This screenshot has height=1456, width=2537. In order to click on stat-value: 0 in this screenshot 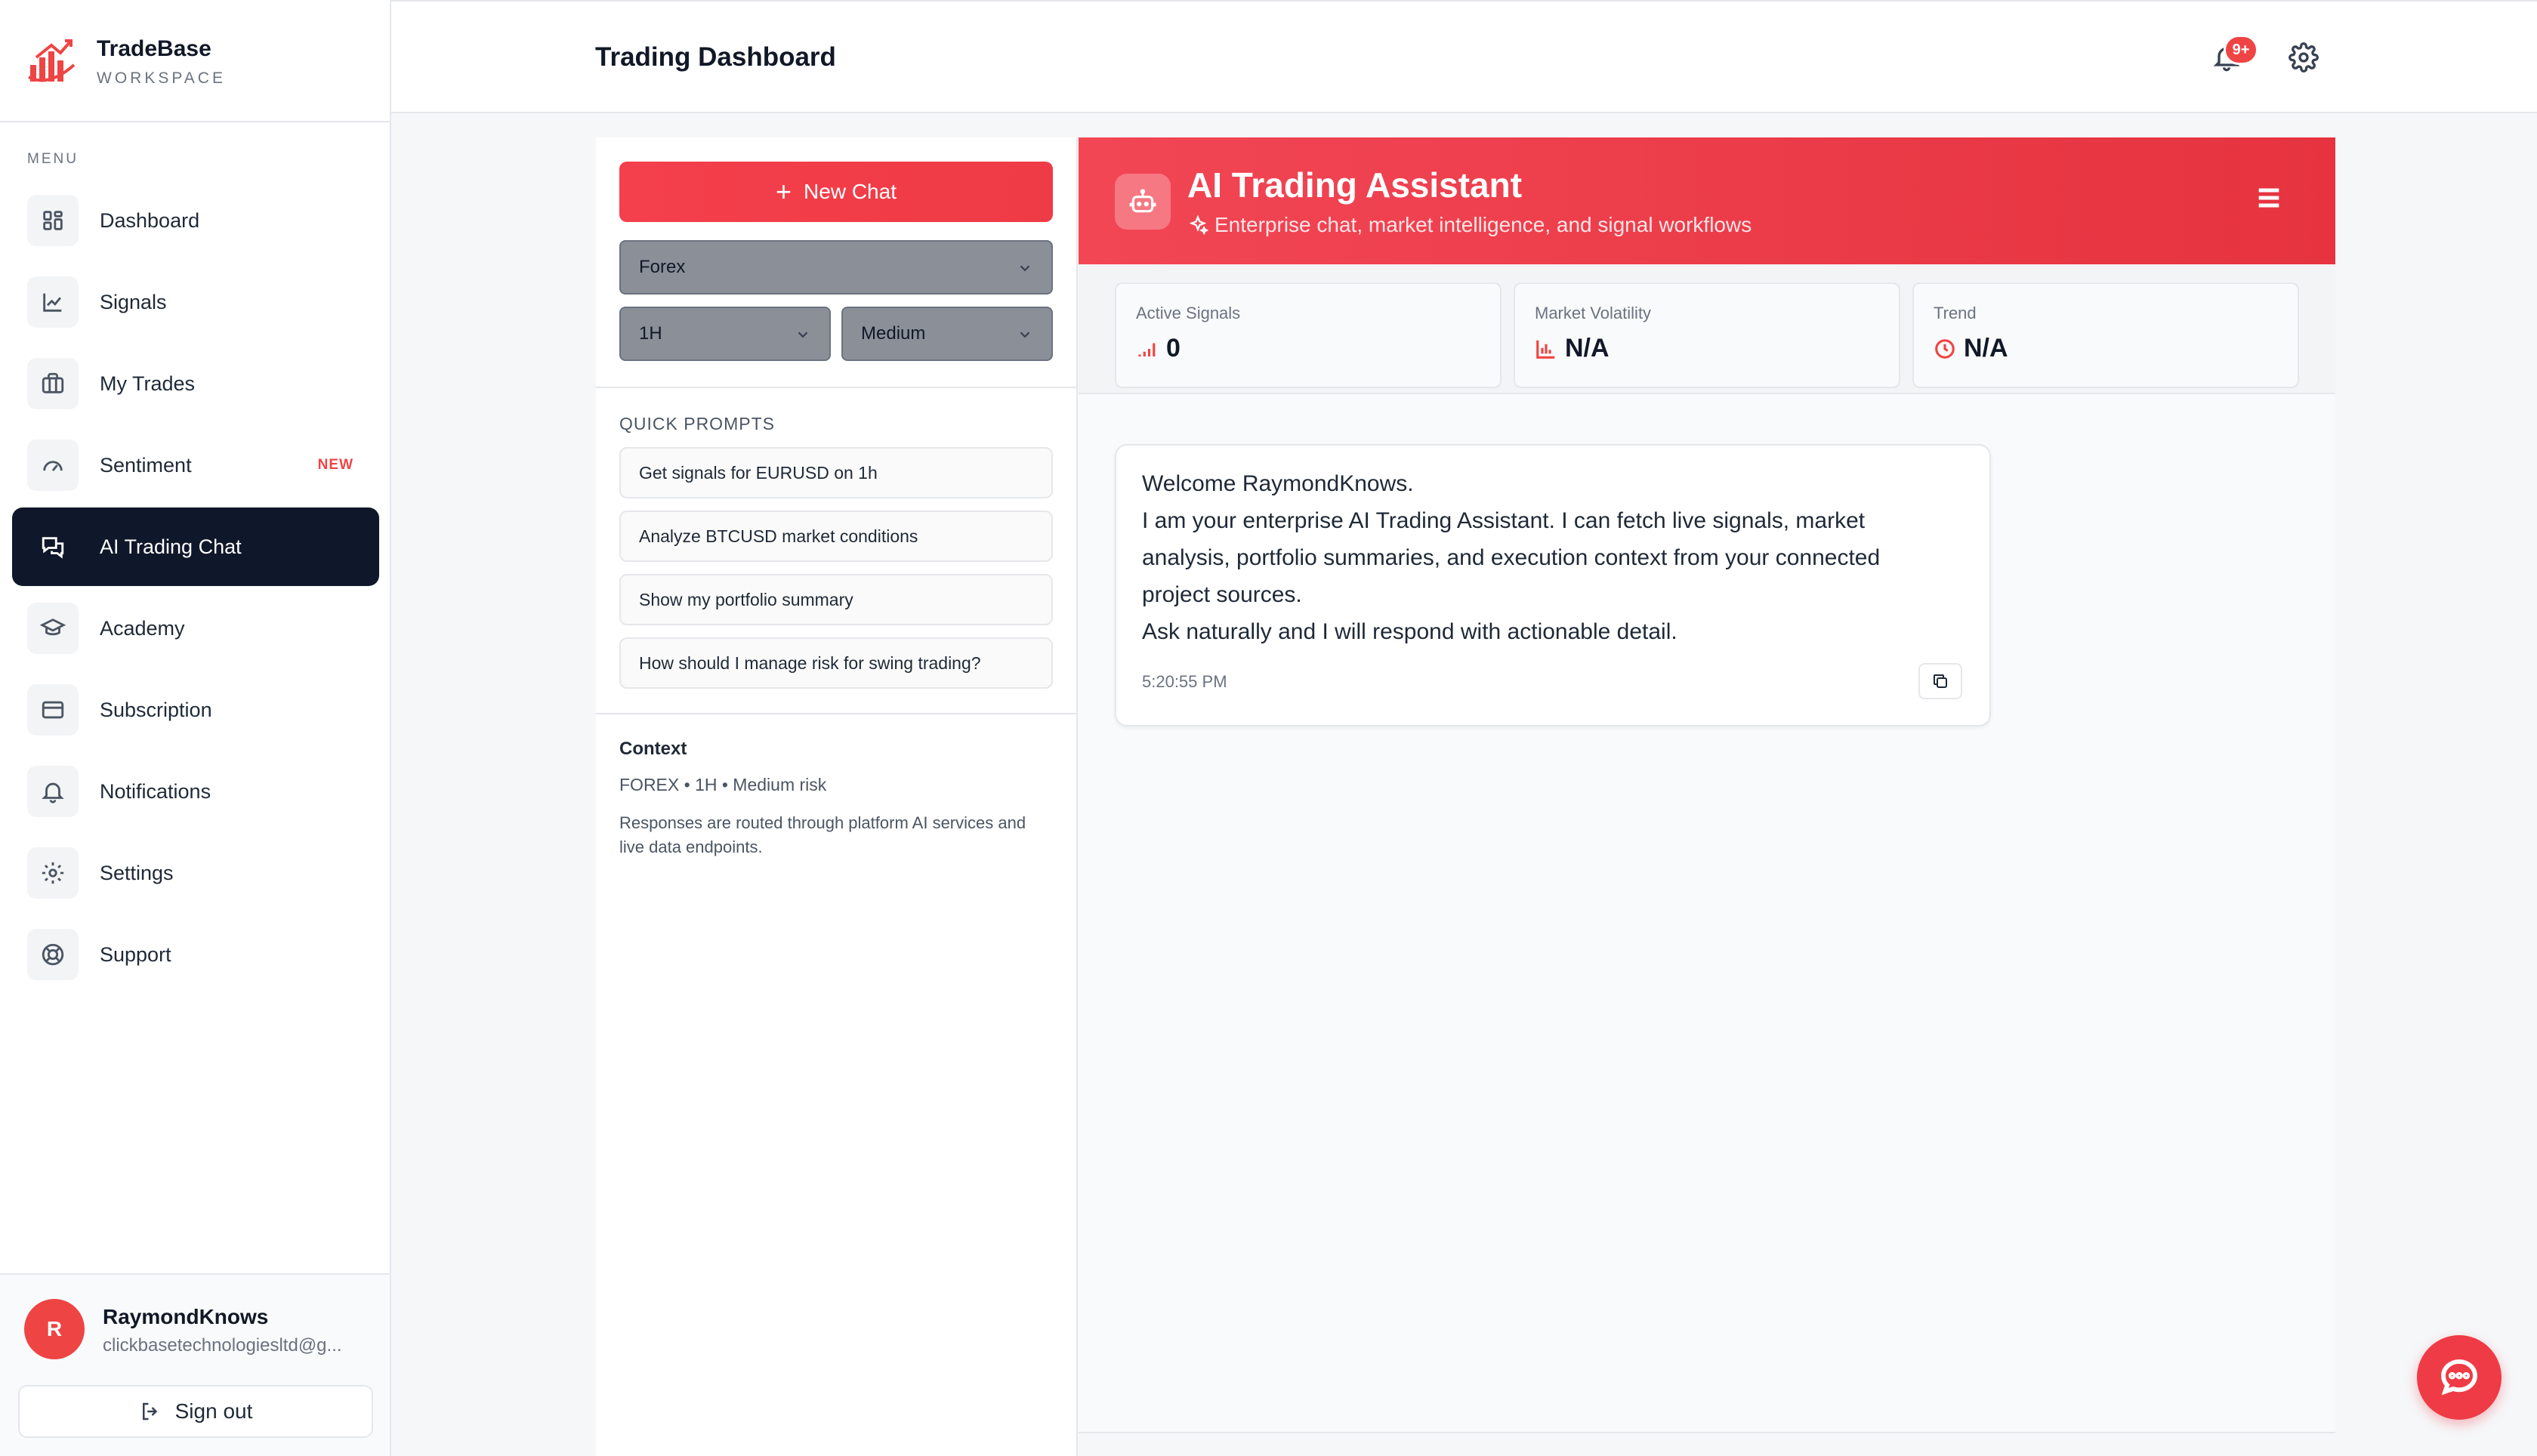, I will do `click(1173, 348)`.